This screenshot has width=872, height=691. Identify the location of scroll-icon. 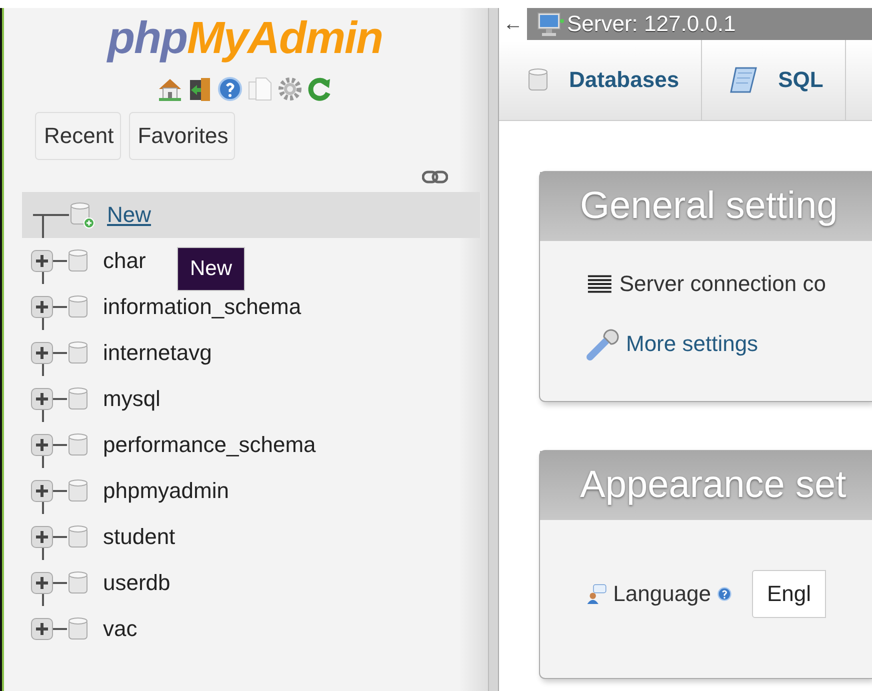
(744, 80).